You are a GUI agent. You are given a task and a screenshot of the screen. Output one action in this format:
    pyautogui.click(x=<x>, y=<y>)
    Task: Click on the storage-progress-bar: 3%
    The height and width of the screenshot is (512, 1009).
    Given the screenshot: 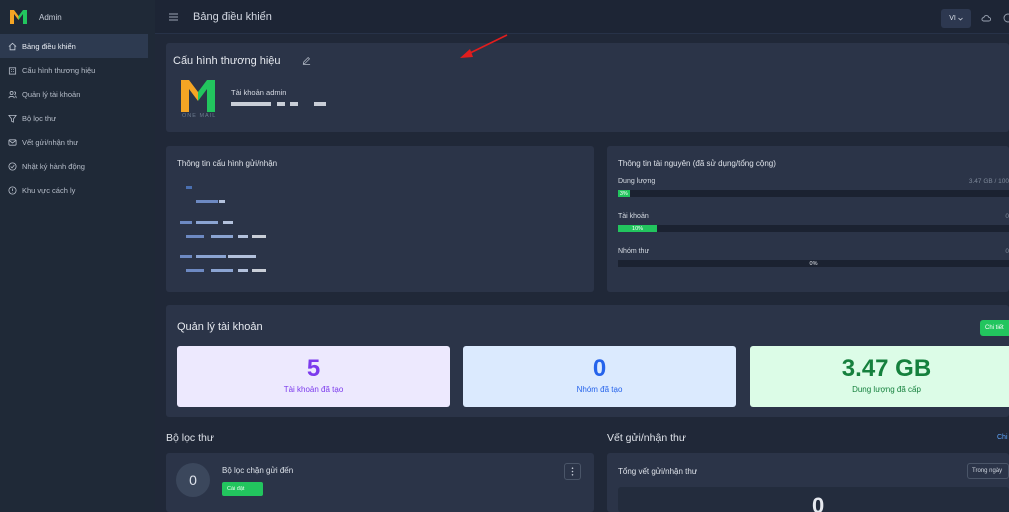 What is the action you would take?
    pyautogui.click(x=813, y=193)
    